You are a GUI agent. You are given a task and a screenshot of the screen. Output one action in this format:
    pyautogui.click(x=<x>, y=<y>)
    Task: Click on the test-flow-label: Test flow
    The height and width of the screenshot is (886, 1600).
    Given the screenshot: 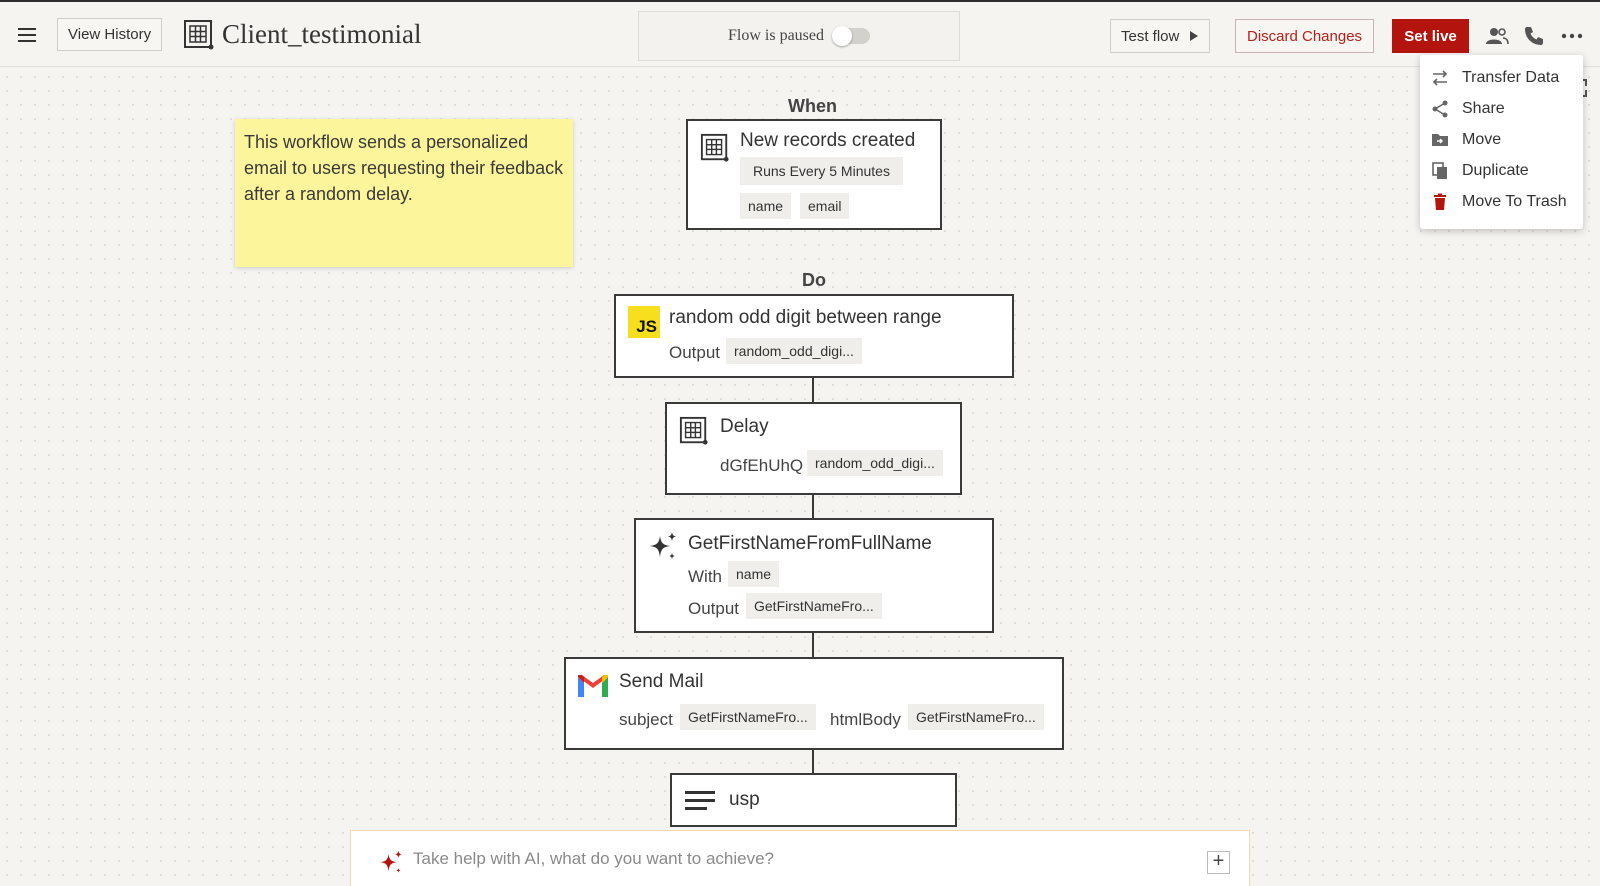 What is the action you would take?
    pyautogui.click(x=1150, y=36)
    